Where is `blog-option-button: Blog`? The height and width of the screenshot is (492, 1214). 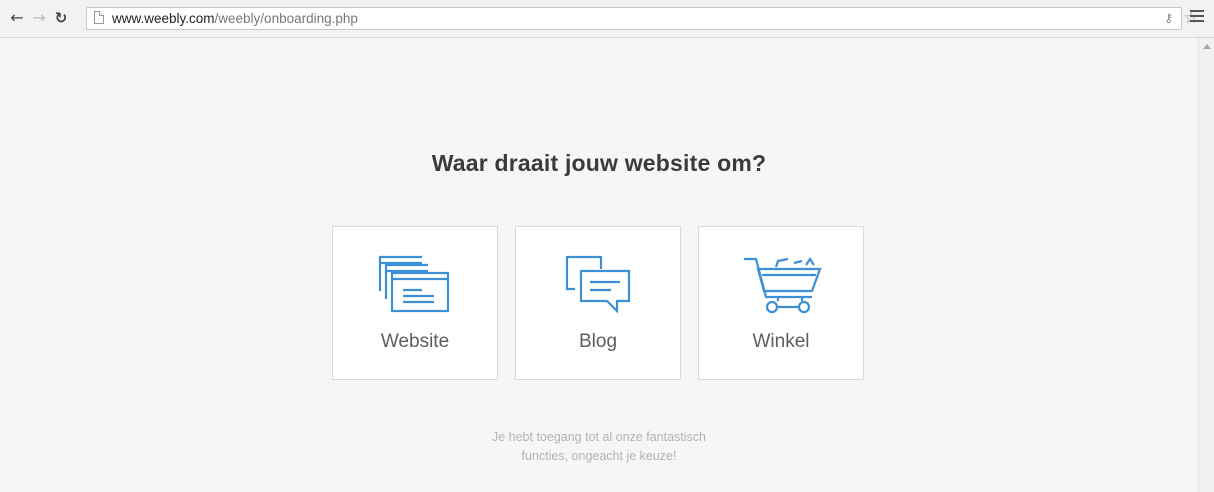
blog-option-button: Blog is located at coordinates (598, 303).